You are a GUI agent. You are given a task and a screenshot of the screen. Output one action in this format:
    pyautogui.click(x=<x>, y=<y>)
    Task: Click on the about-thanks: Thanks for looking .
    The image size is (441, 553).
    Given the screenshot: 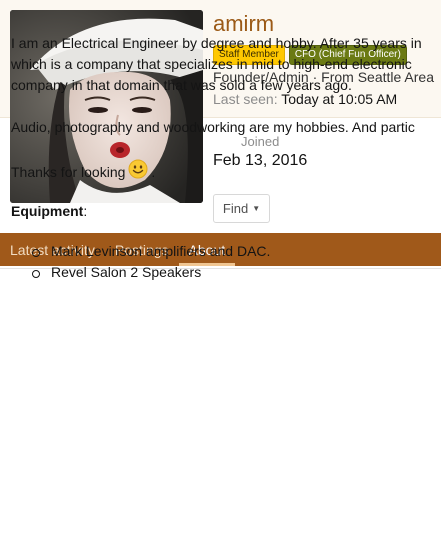 What is the action you would take?
    pyautogui.click(x=83, y=172)
    